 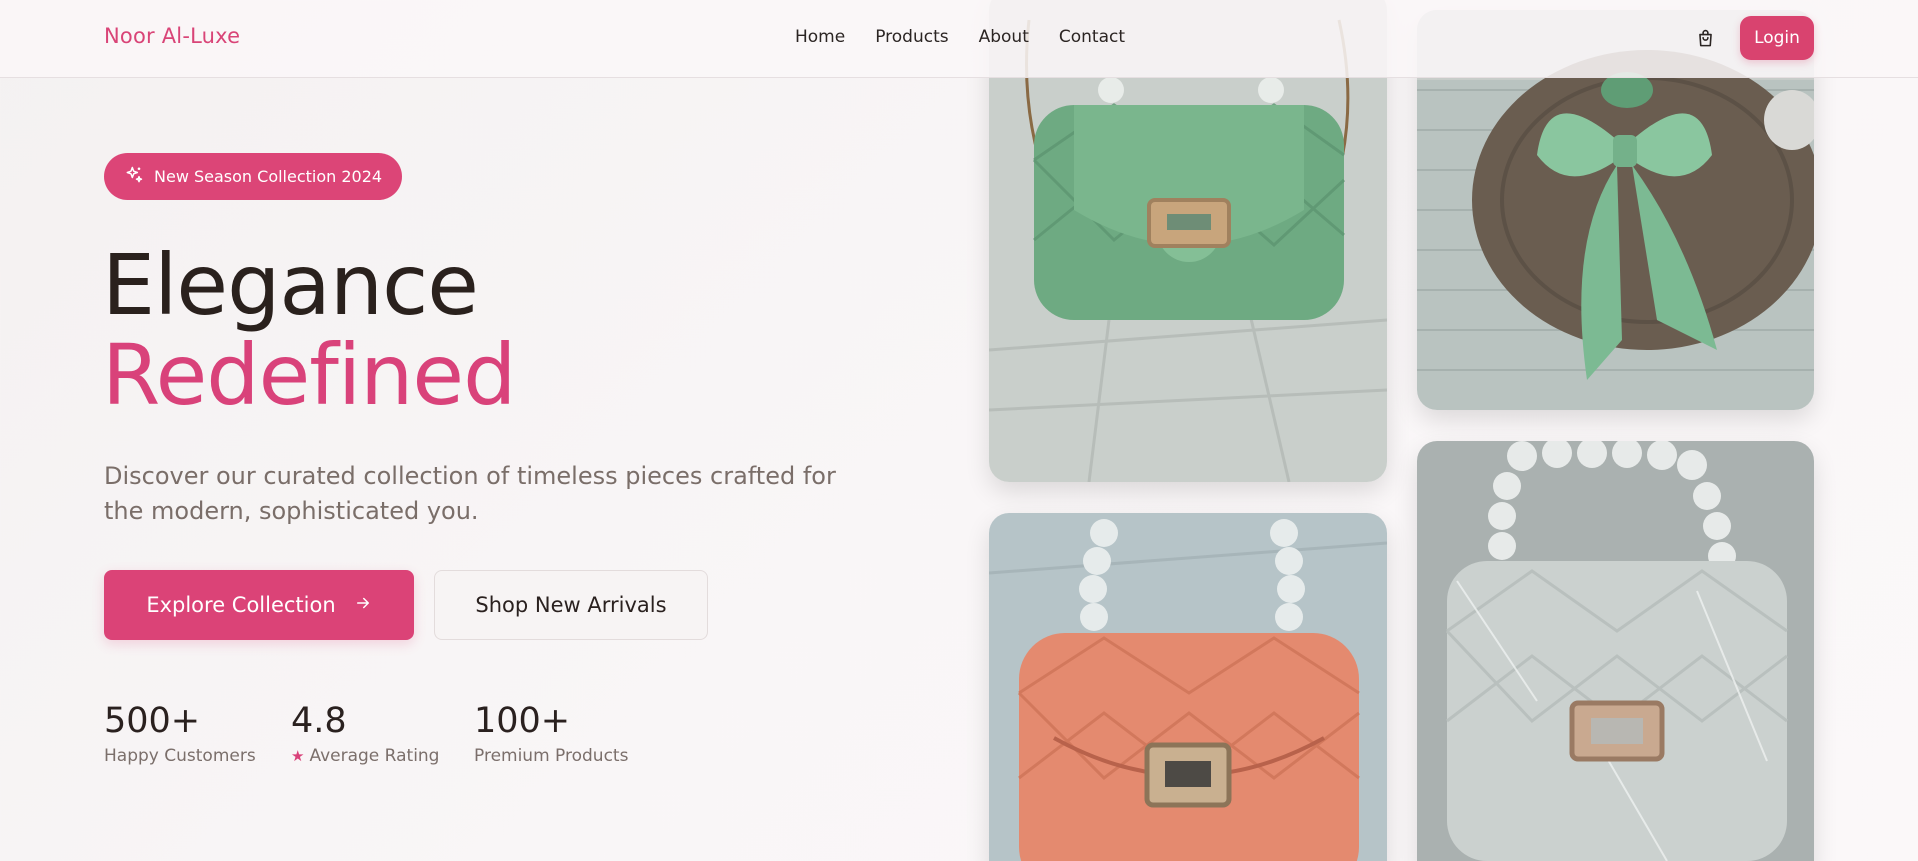 I want to click on nav-contact: Contact, so click(x=1092, y=37).